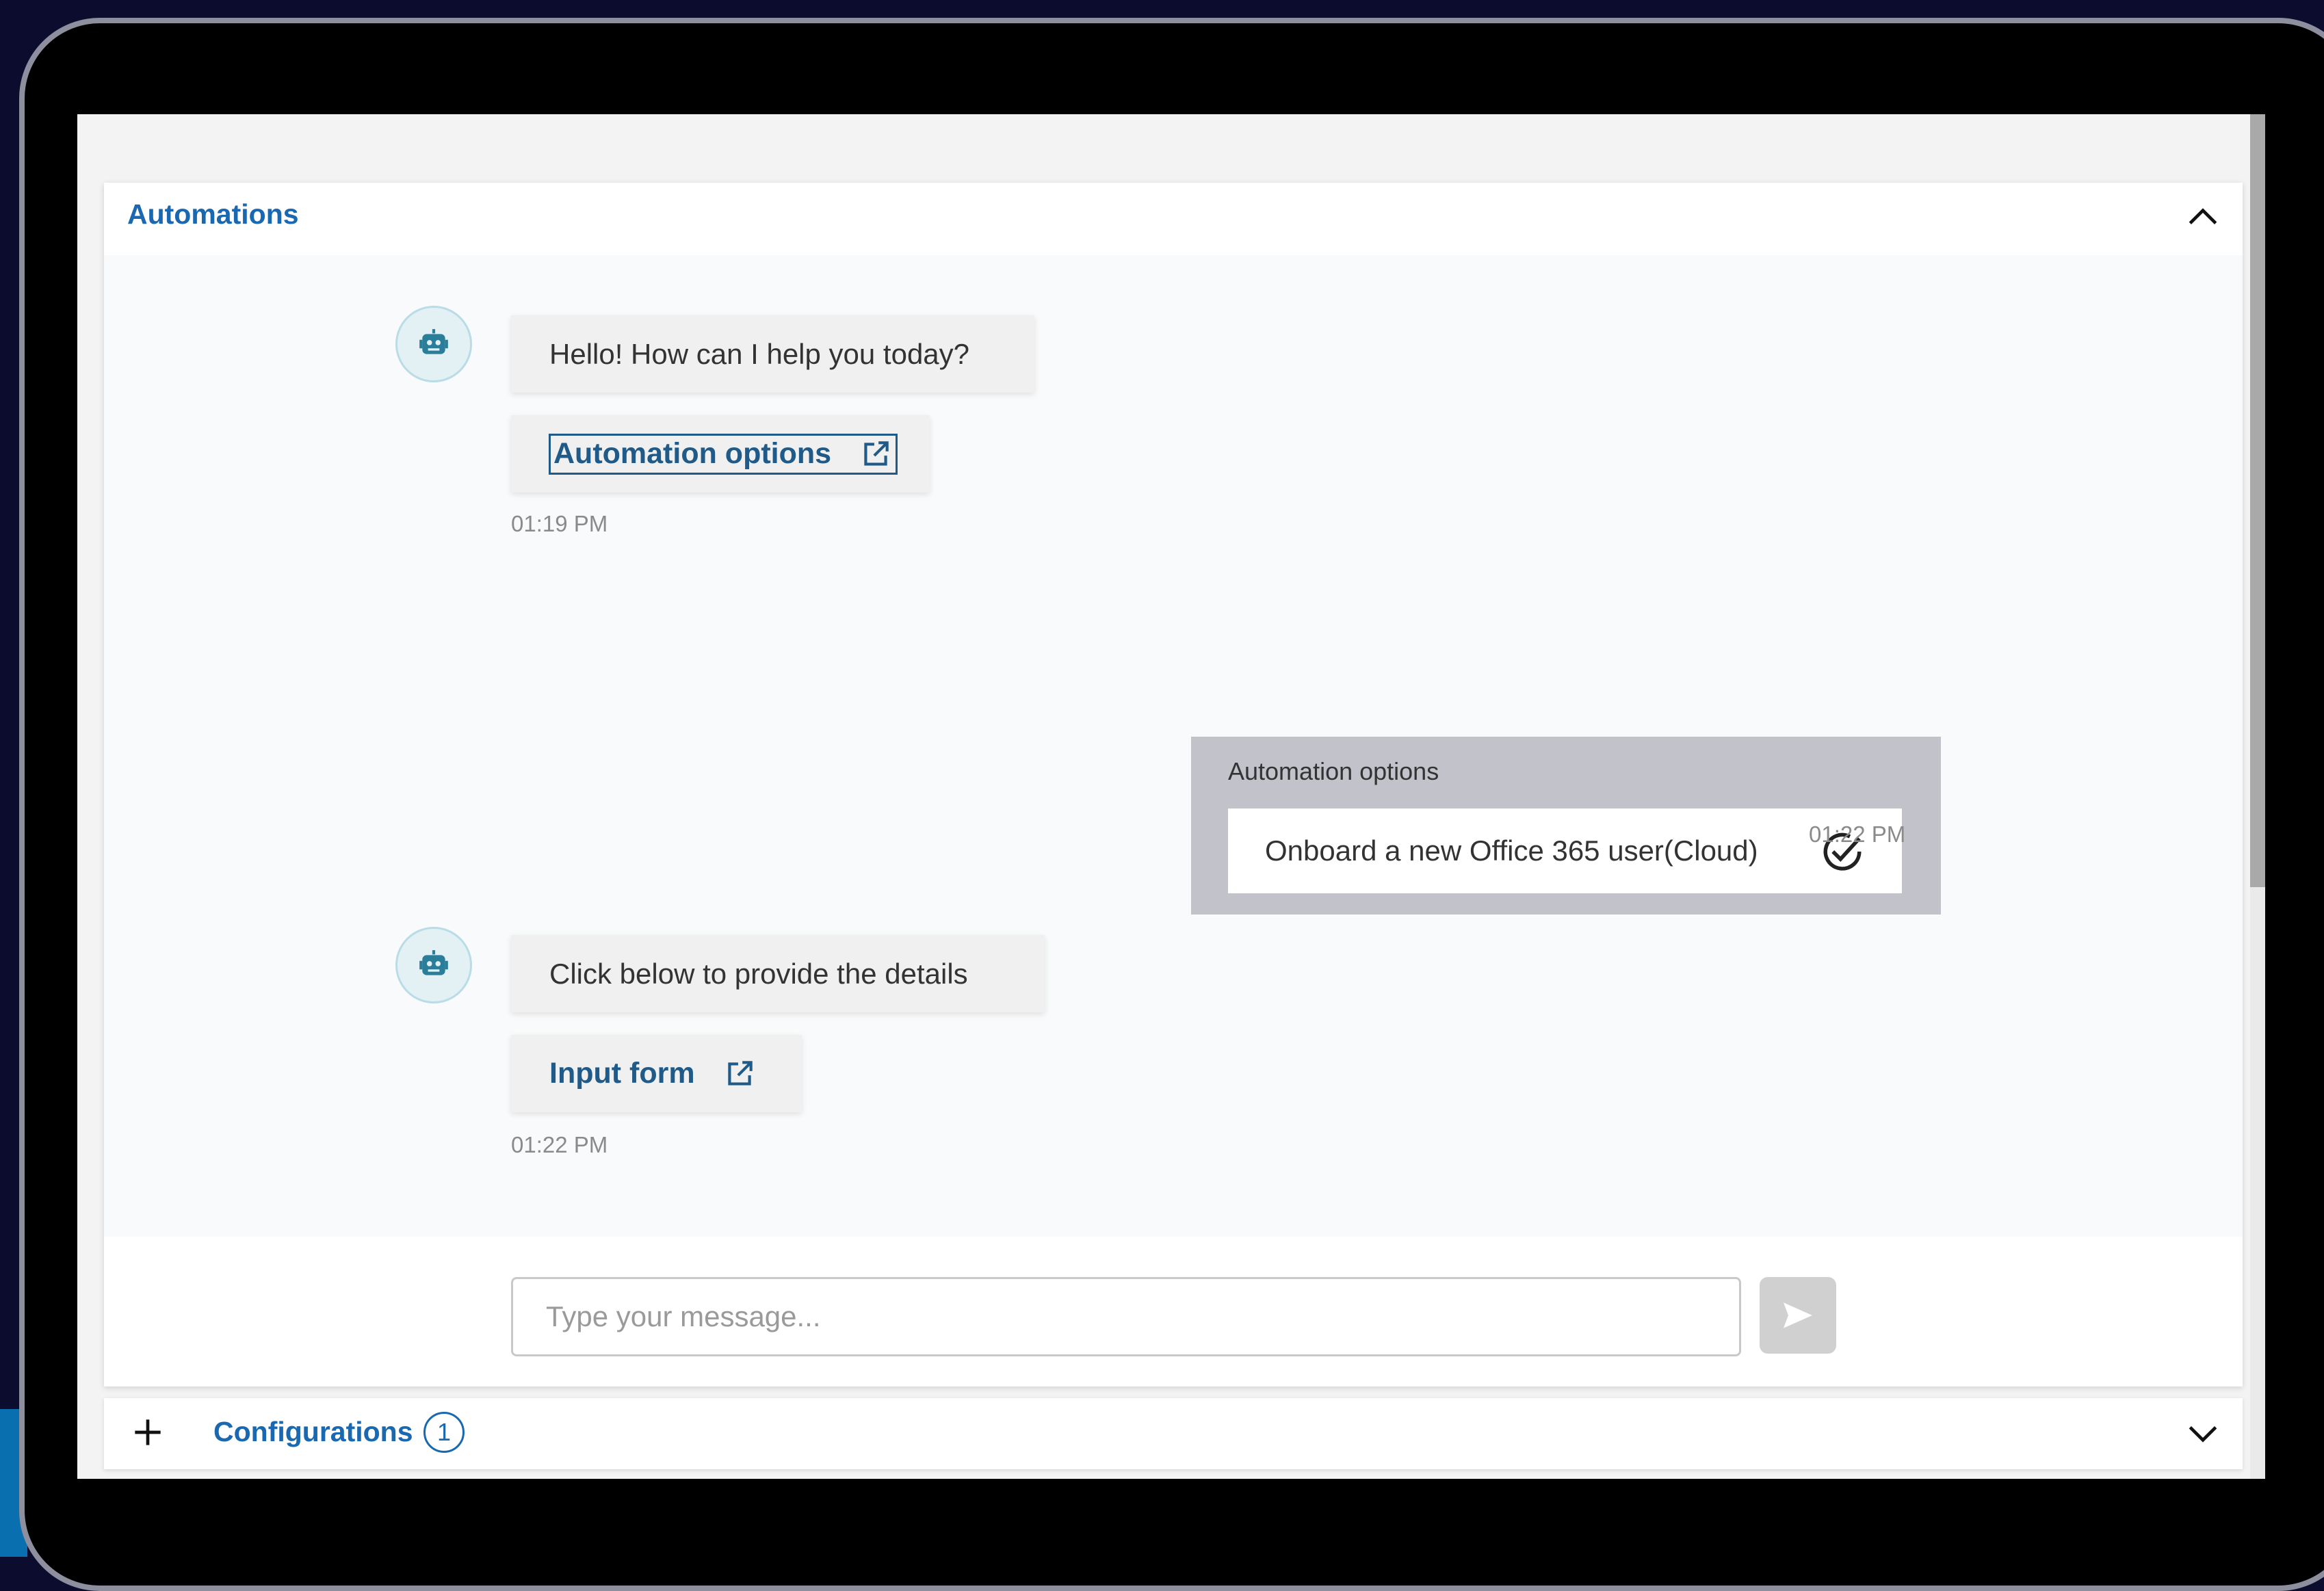  I want to click on plus-icon, so click(148, 1432).